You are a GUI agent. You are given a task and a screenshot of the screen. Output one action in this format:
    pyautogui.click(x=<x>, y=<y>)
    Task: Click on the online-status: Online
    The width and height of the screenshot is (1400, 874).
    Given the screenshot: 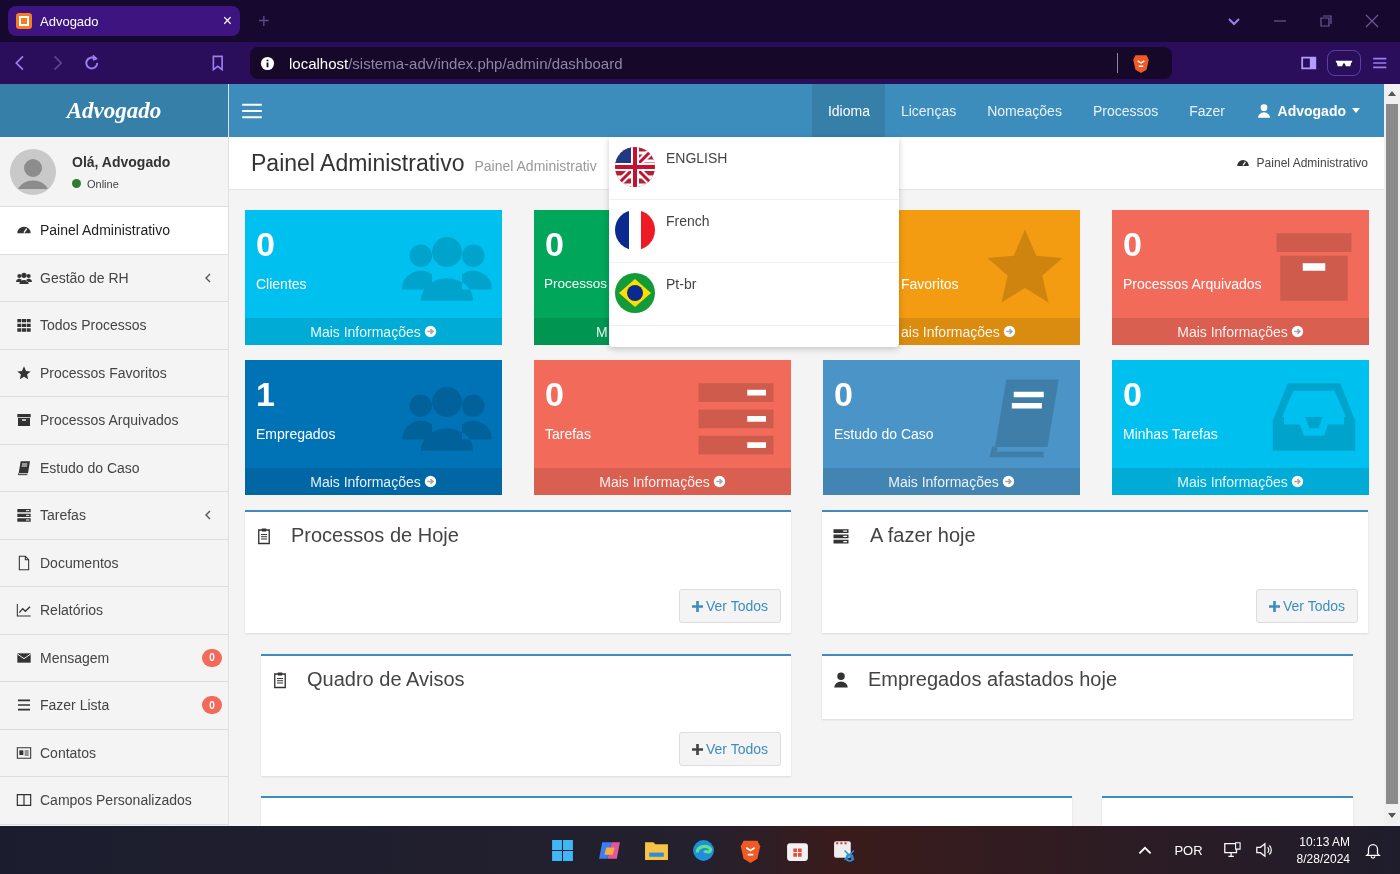 What is the action you would take?
    pyautogui.click(x=103, y=183)
    